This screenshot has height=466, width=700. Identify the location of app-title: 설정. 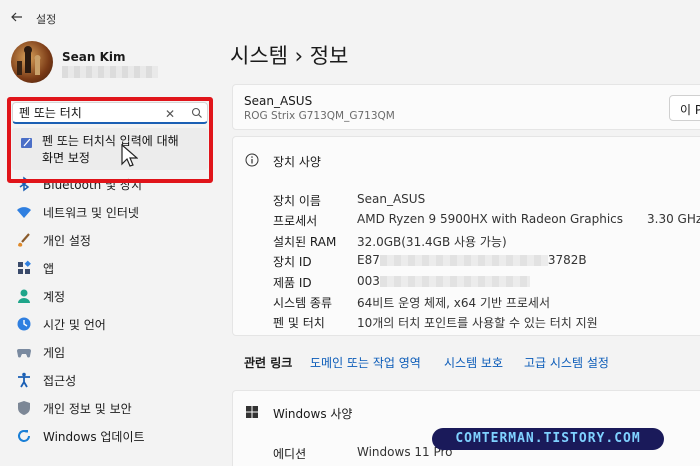
(46, 19).